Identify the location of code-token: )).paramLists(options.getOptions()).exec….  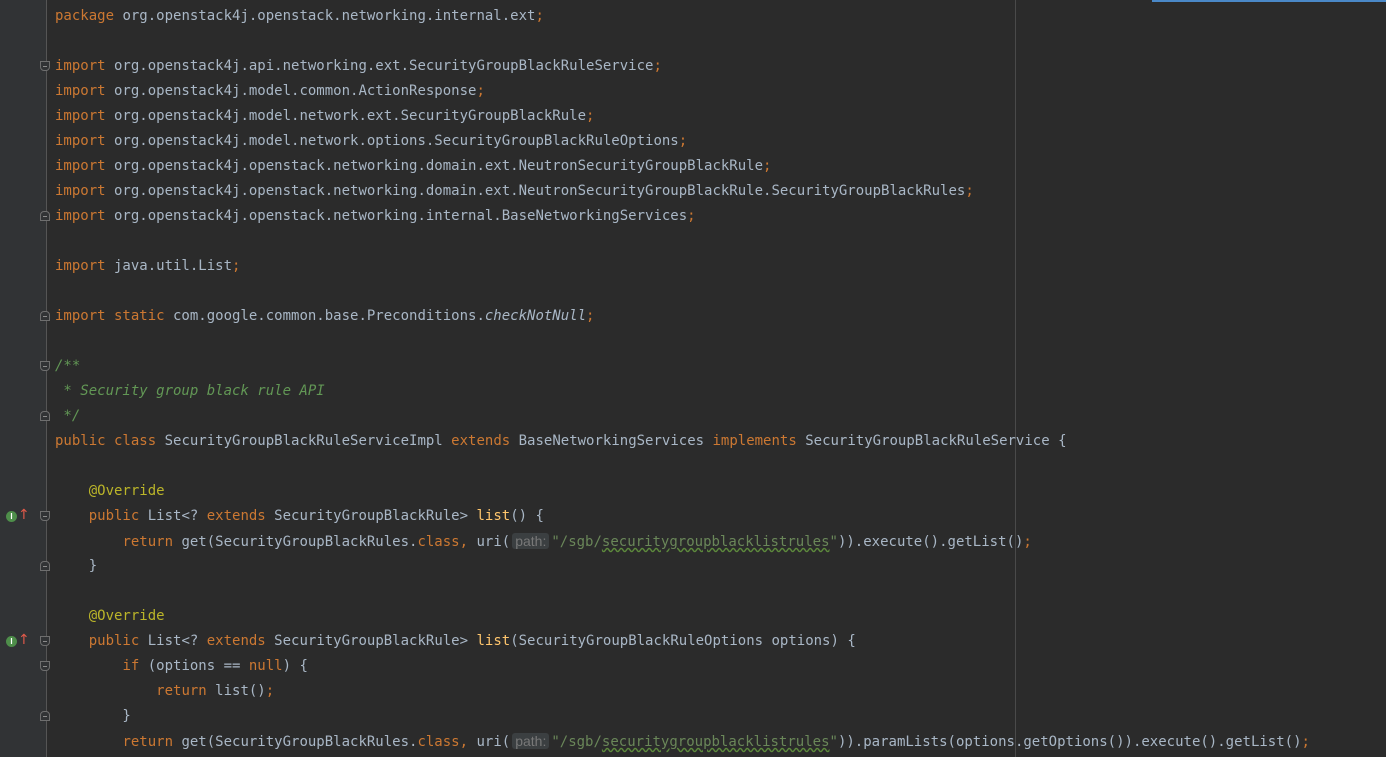
(1069, 742).